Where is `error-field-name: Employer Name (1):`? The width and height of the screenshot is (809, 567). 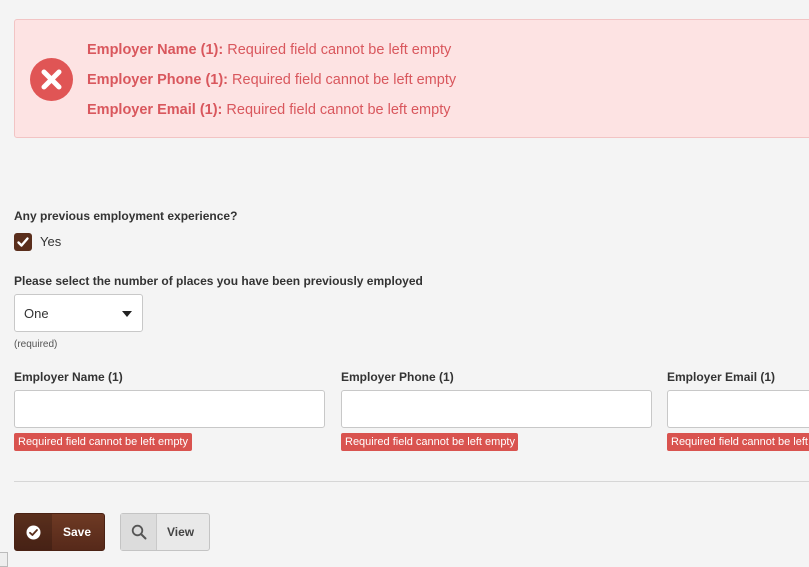 error-field-name: Employer Name (1): is located at coordinates (155, 50).